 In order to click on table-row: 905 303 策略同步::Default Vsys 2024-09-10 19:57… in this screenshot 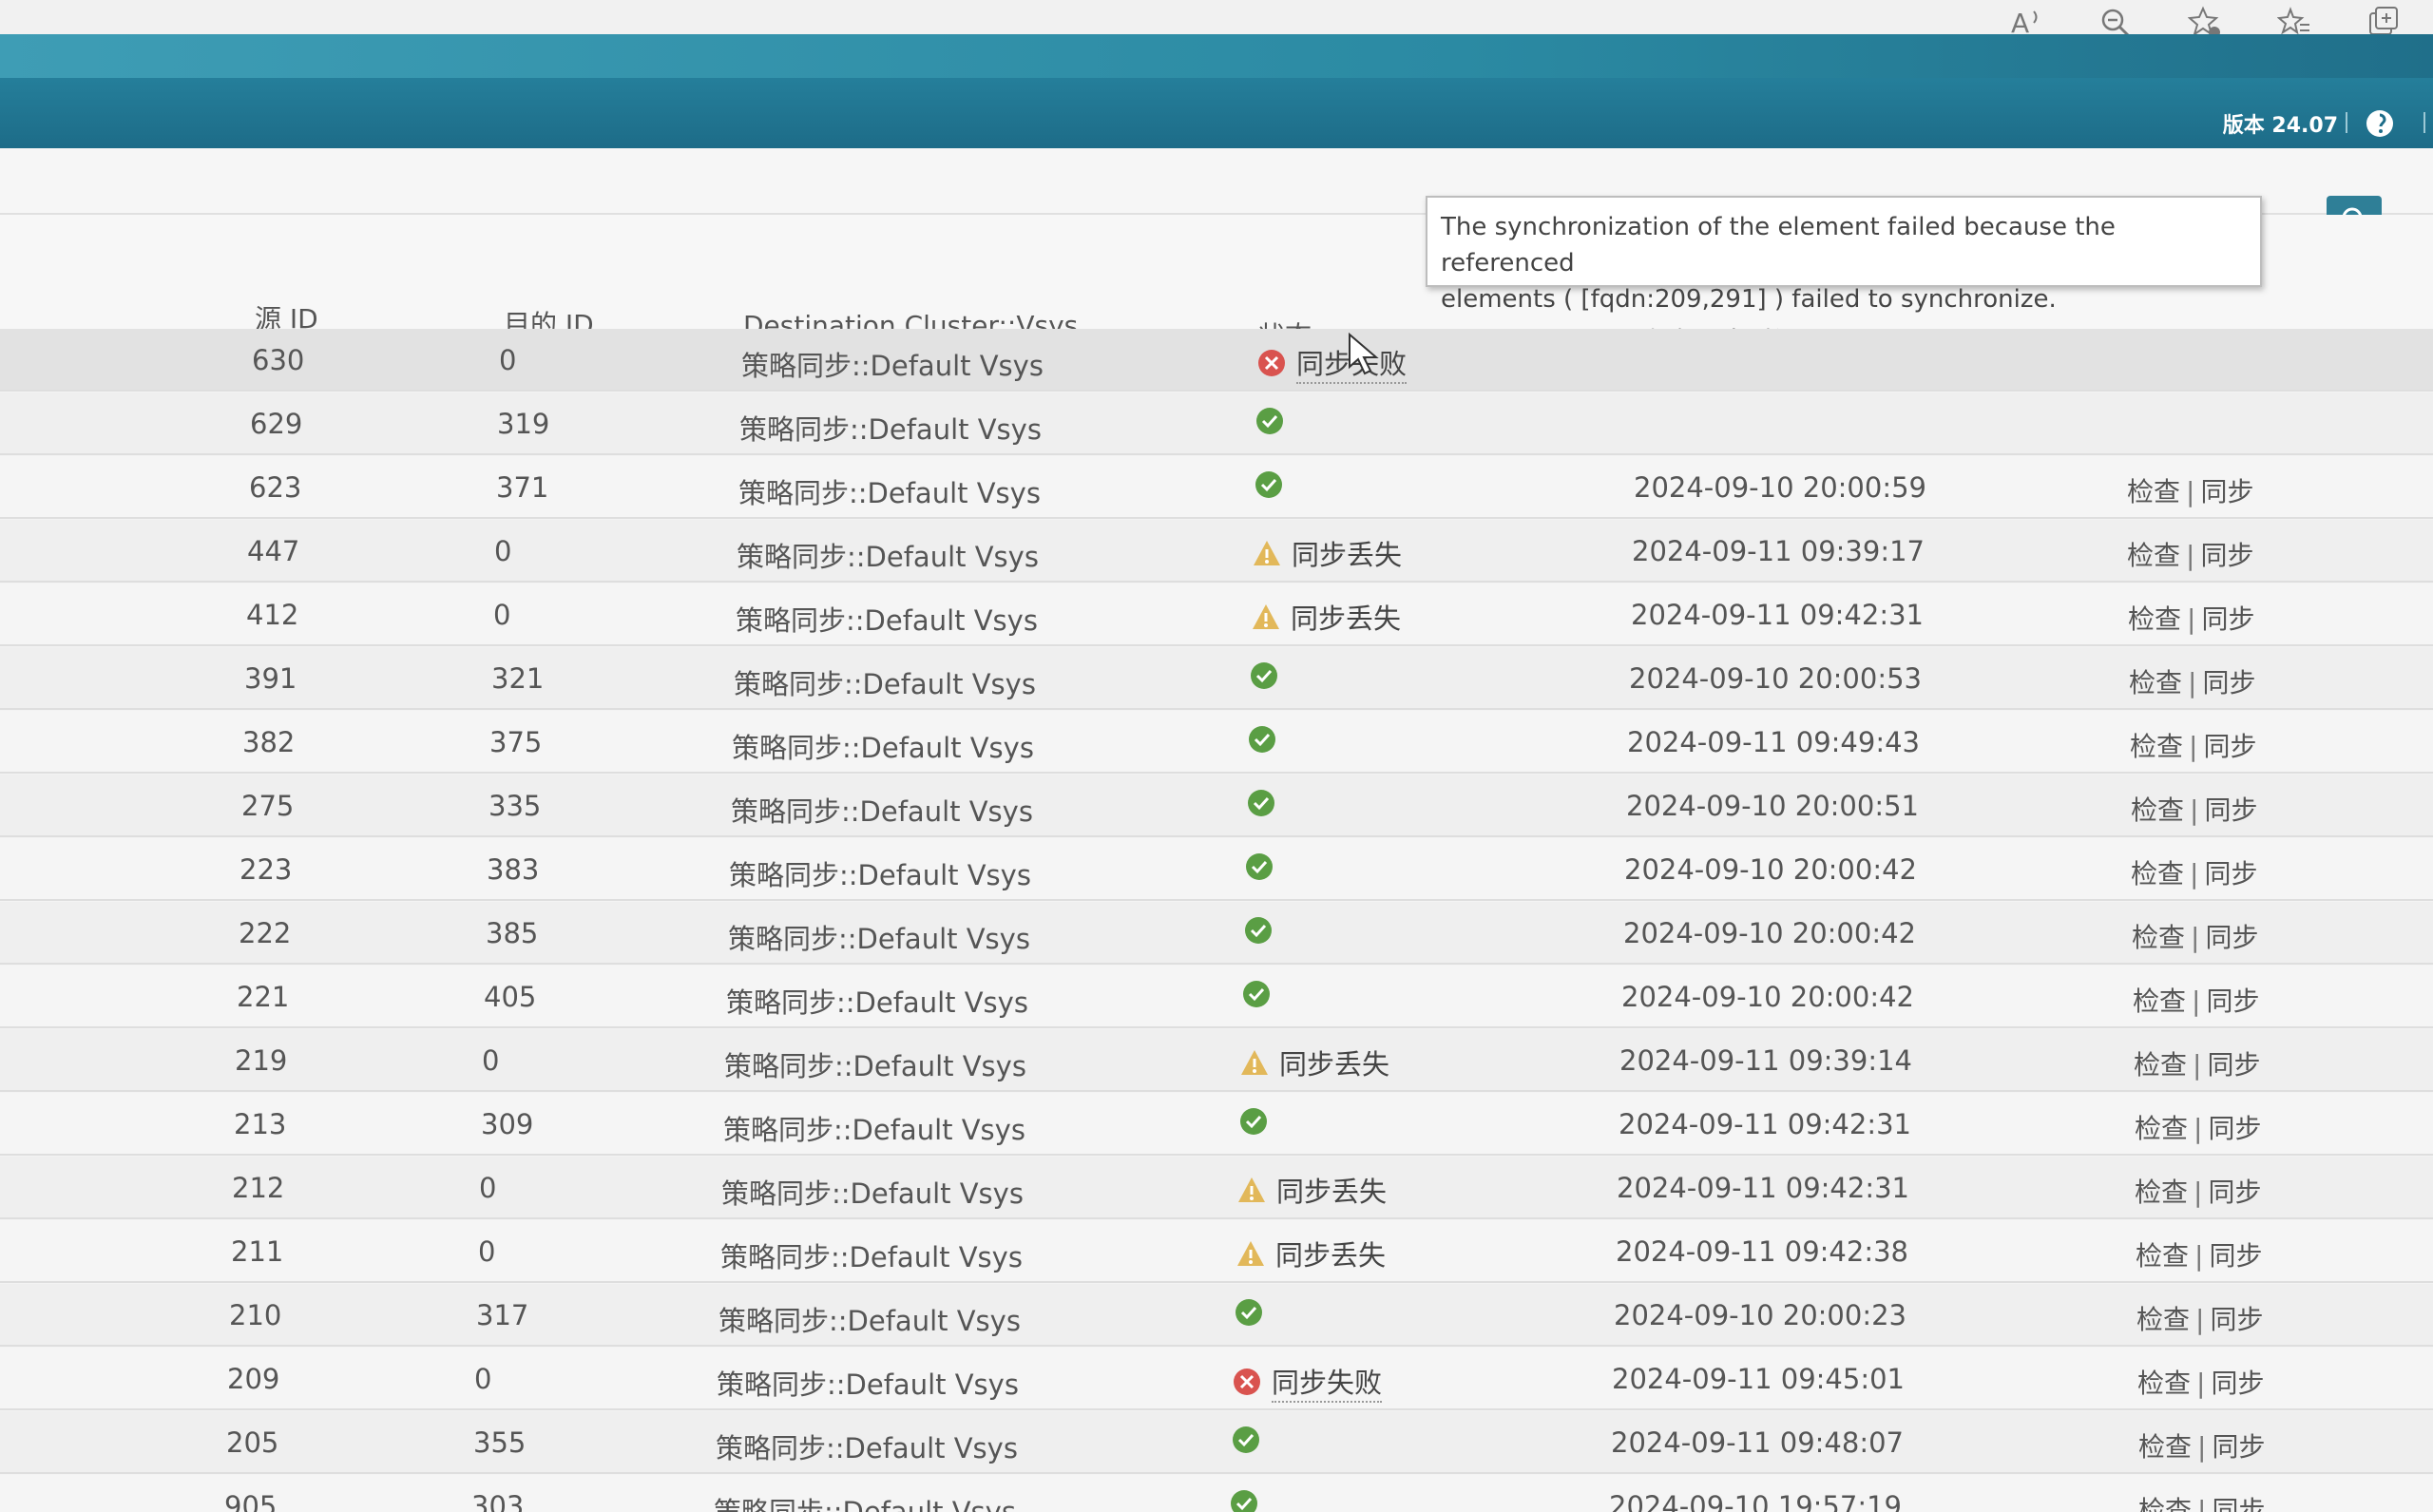, I will do `click(1216, 1493)`.